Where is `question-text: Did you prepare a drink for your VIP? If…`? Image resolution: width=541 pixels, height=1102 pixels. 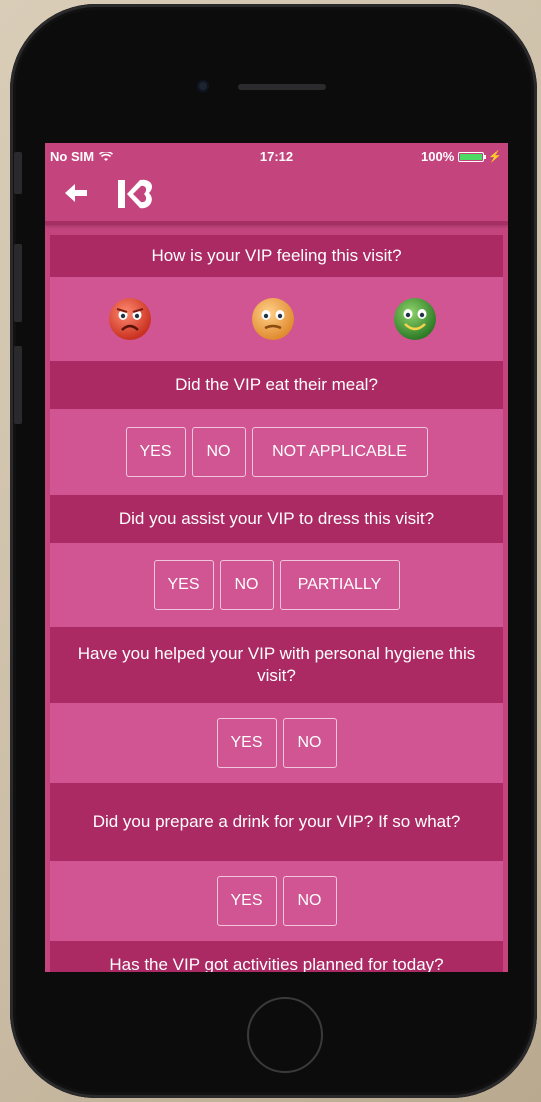 question-text: Did you prepare a drink for your VIP? If… is located at coordinates (276, 821).